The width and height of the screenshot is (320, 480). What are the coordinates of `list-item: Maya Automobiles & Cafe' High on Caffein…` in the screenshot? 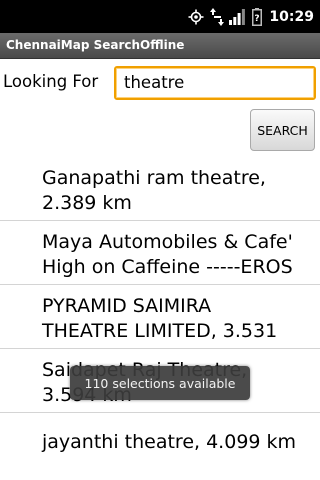 It's located at (160, 253).